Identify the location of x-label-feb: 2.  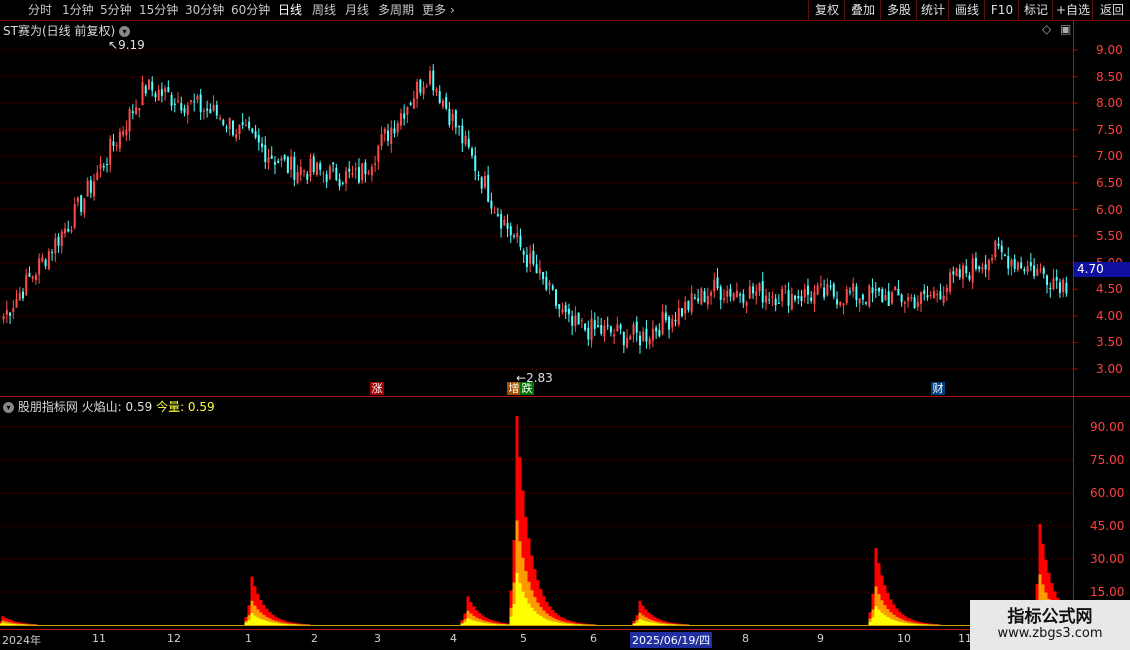
(314, 638).